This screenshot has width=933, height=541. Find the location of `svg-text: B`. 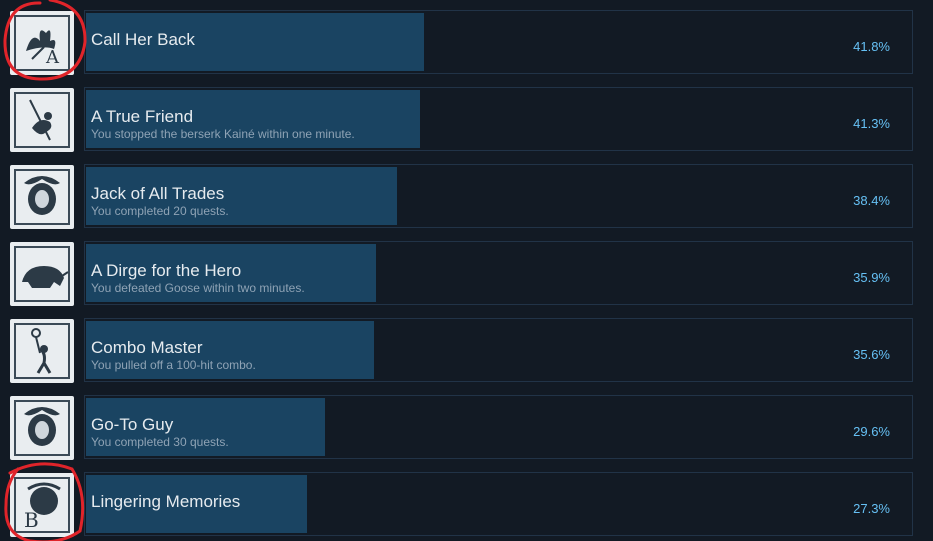

svg-text: B is located at coordinates (31, 520).